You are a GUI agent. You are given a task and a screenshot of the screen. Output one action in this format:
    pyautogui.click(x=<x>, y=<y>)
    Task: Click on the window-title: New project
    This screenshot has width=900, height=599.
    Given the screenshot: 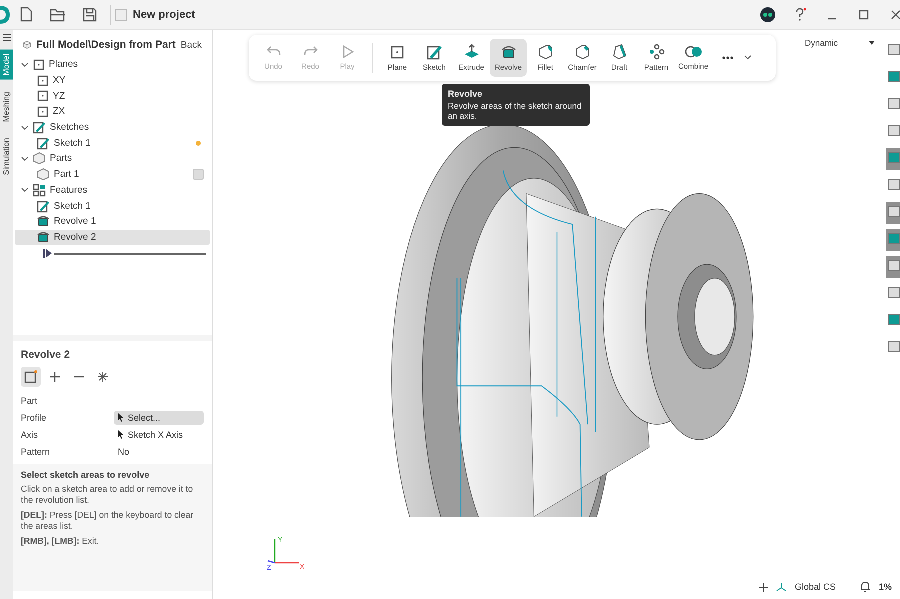 What is the action you would take?
    pyautogui.click(x=164, y=14)
    